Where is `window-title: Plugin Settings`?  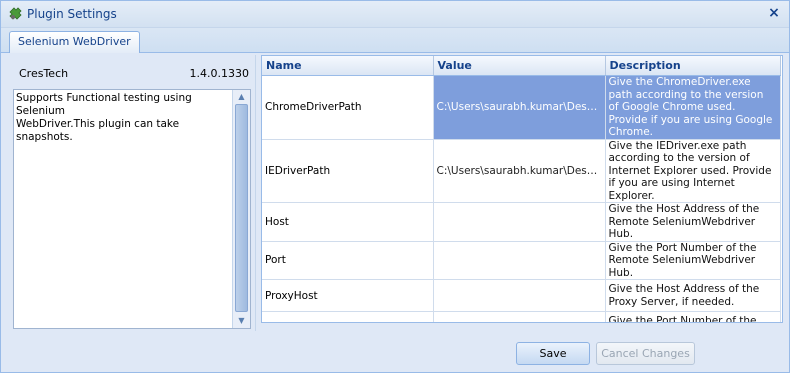 window-title: Plugin Settings is located at coordinates (72, 14).